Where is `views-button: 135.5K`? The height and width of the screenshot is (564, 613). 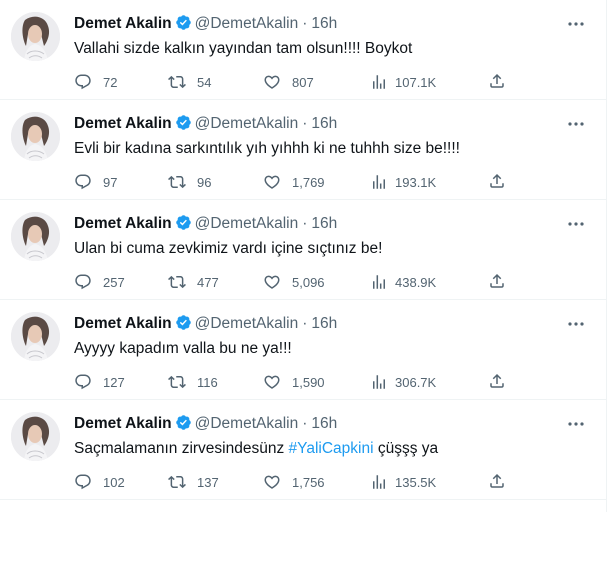
views-button: 135.5K is located at coordinates (403, 482).